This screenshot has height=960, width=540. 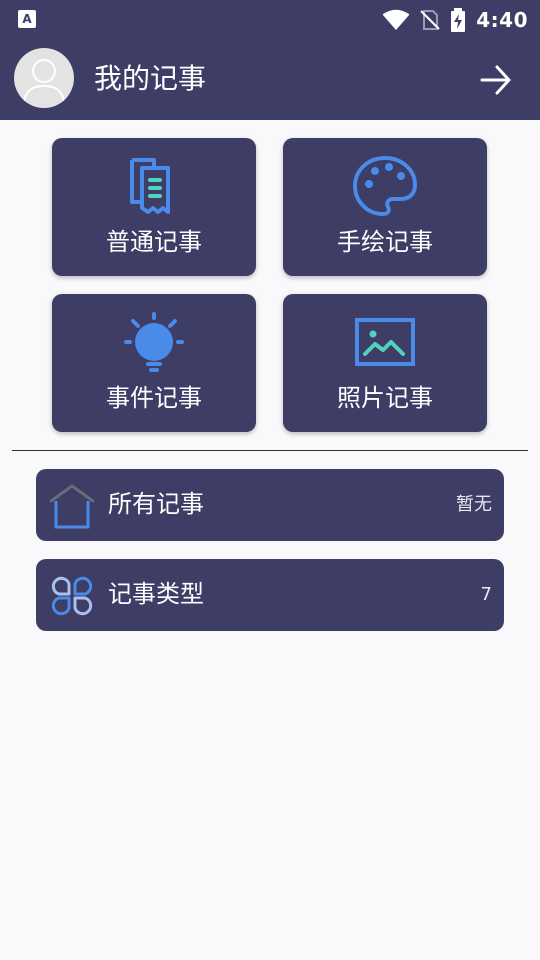 I want to click on tile-label: 照片记事, so click(x=385, y=398).